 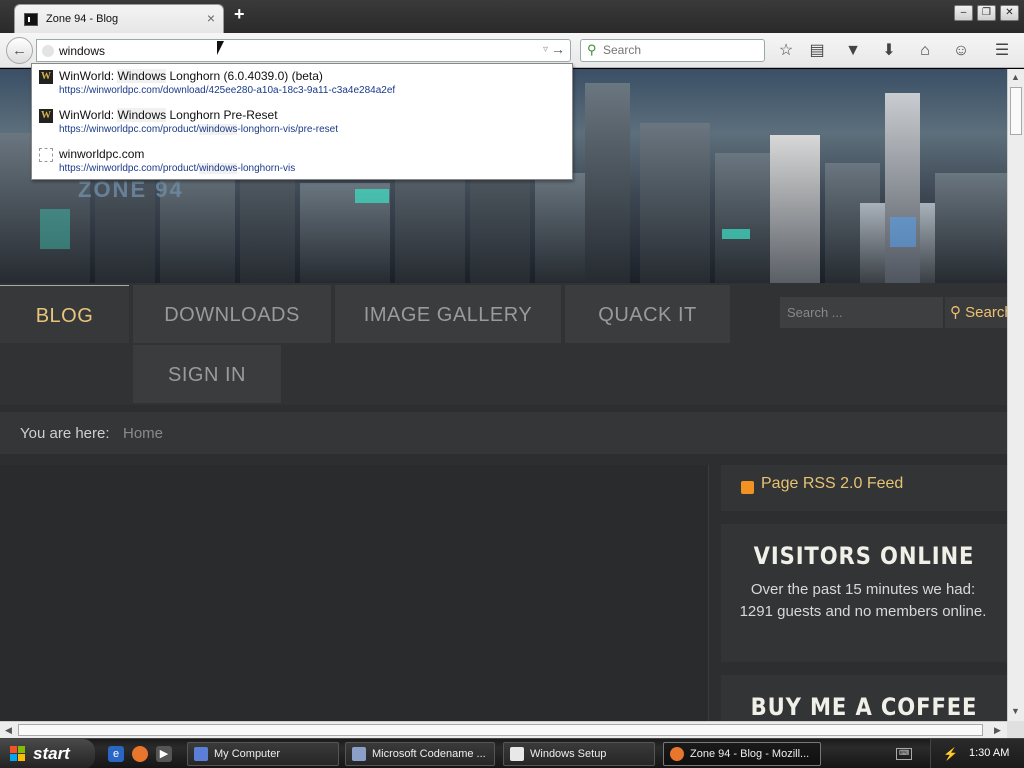 I want to click on taskbar-item-windows-setup: Windows Setup, so click(x=579, y=754).